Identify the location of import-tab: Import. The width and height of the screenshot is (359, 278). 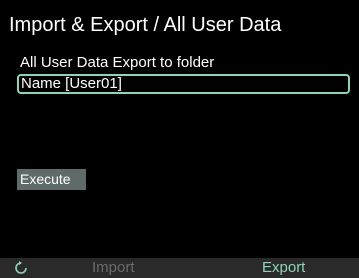
(113, 268).